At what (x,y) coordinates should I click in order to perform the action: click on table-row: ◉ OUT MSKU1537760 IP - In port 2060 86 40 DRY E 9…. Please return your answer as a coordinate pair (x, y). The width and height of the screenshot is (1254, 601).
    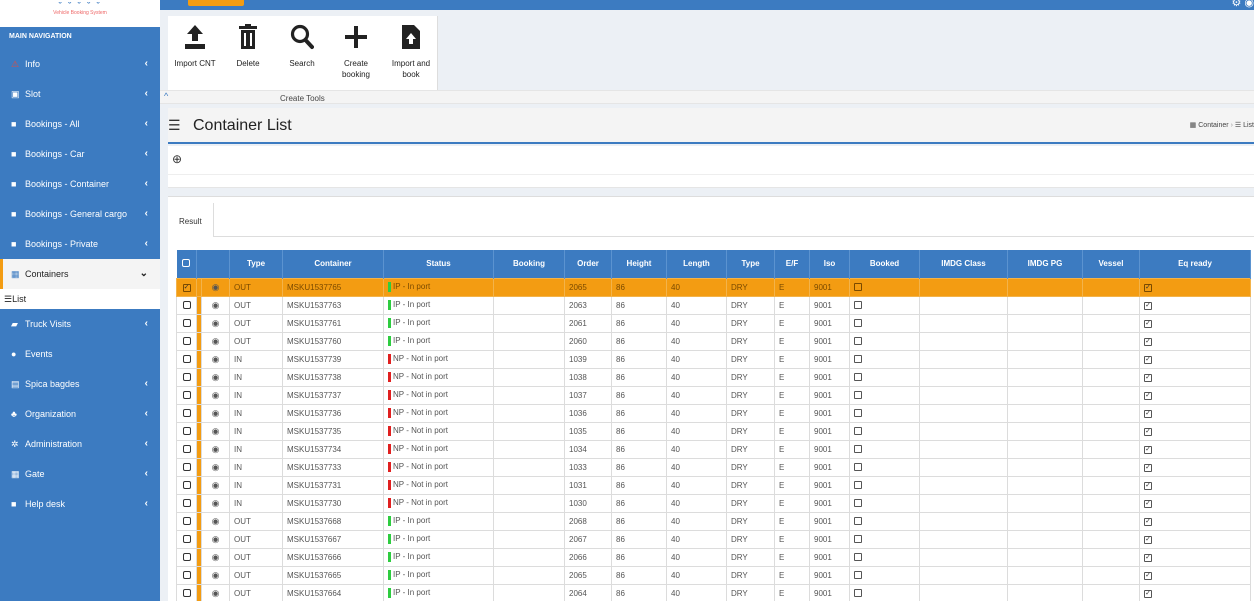
    Looking at the image, I should click on (713, 341).